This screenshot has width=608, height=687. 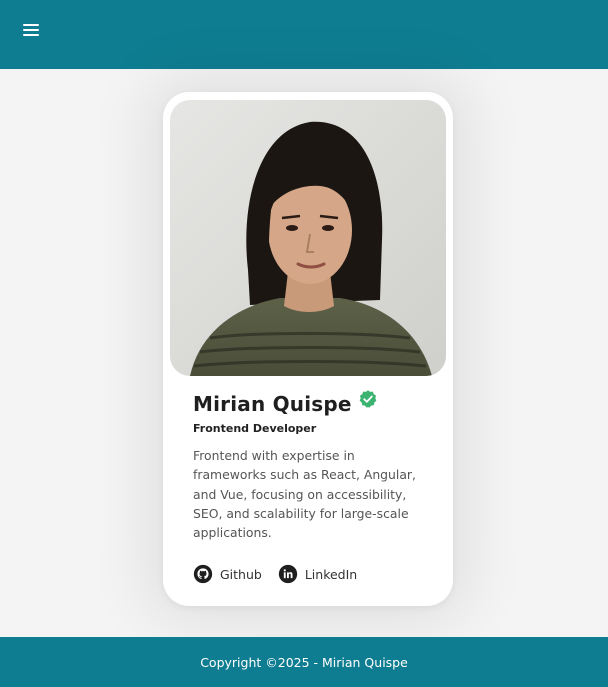 I want to click on profile-role: Frontend Developer, so click(x=255, y=428).